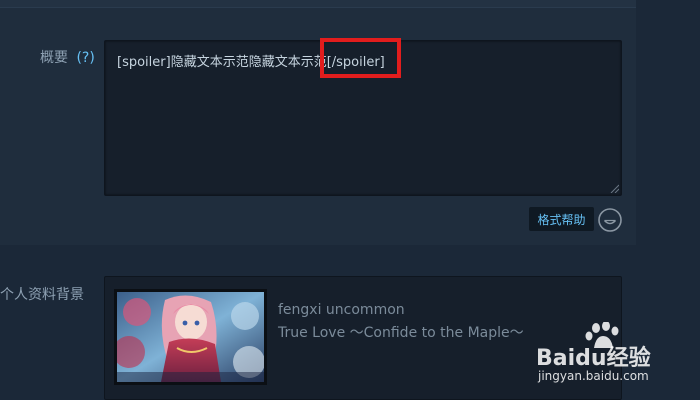 The height and width of the screenshot is (400, 700). I want to click on background-thumbnail, so click(190, 337).